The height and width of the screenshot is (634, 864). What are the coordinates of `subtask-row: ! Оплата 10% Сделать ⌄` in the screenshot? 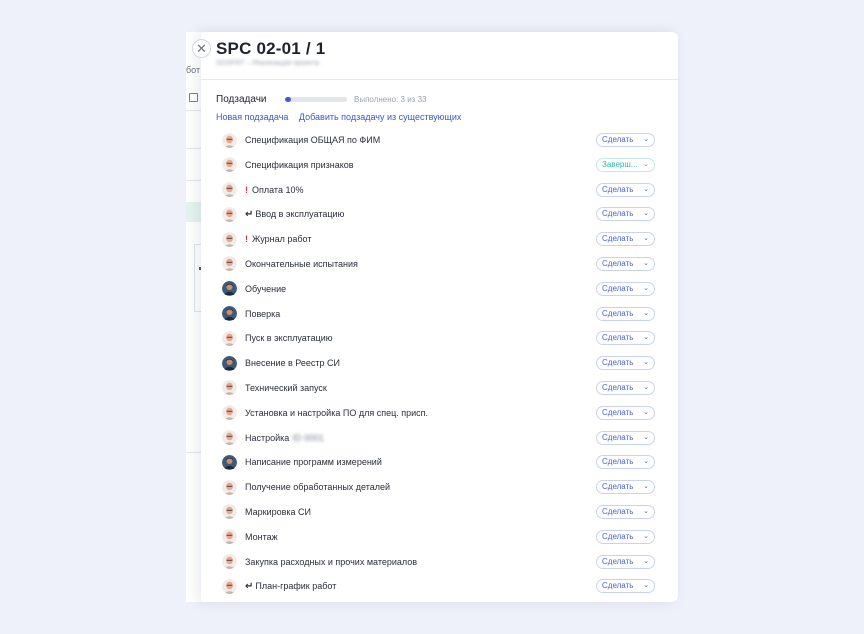 It's located at (436, 190).